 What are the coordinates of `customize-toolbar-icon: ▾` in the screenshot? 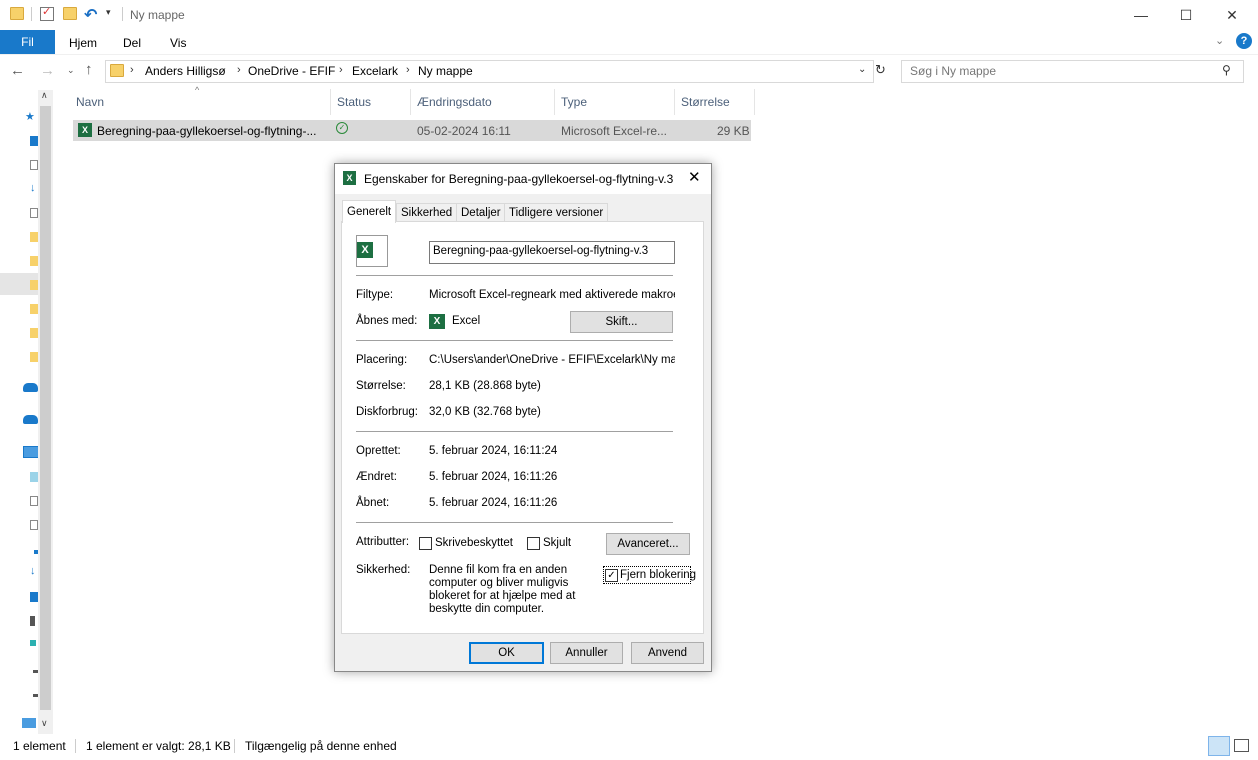 It's located at (108, 12).